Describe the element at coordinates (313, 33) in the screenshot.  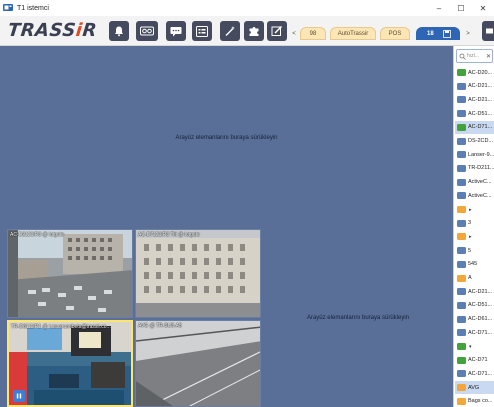
I see `tab-98: 98` at that location.